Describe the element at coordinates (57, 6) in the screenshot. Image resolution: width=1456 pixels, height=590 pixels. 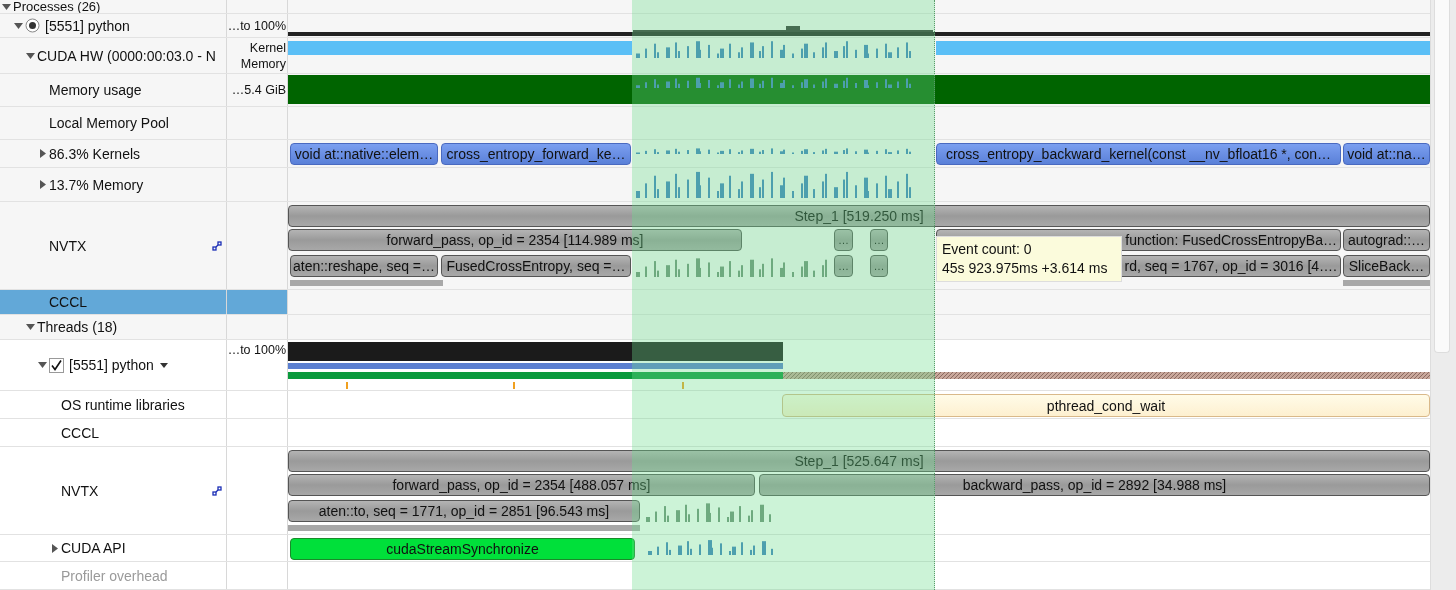
I see `track-label: Processes (26)` at that location.